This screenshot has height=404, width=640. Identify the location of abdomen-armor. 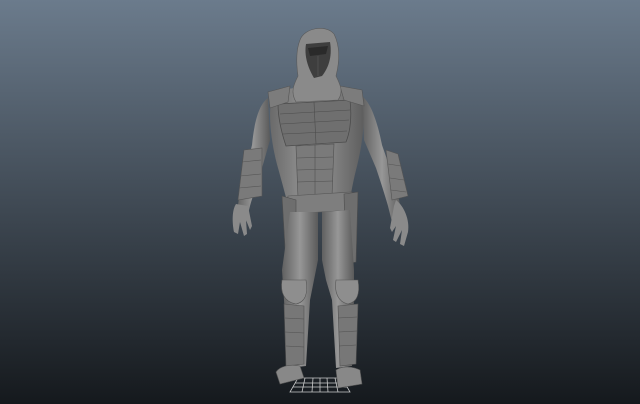
(315, 171).